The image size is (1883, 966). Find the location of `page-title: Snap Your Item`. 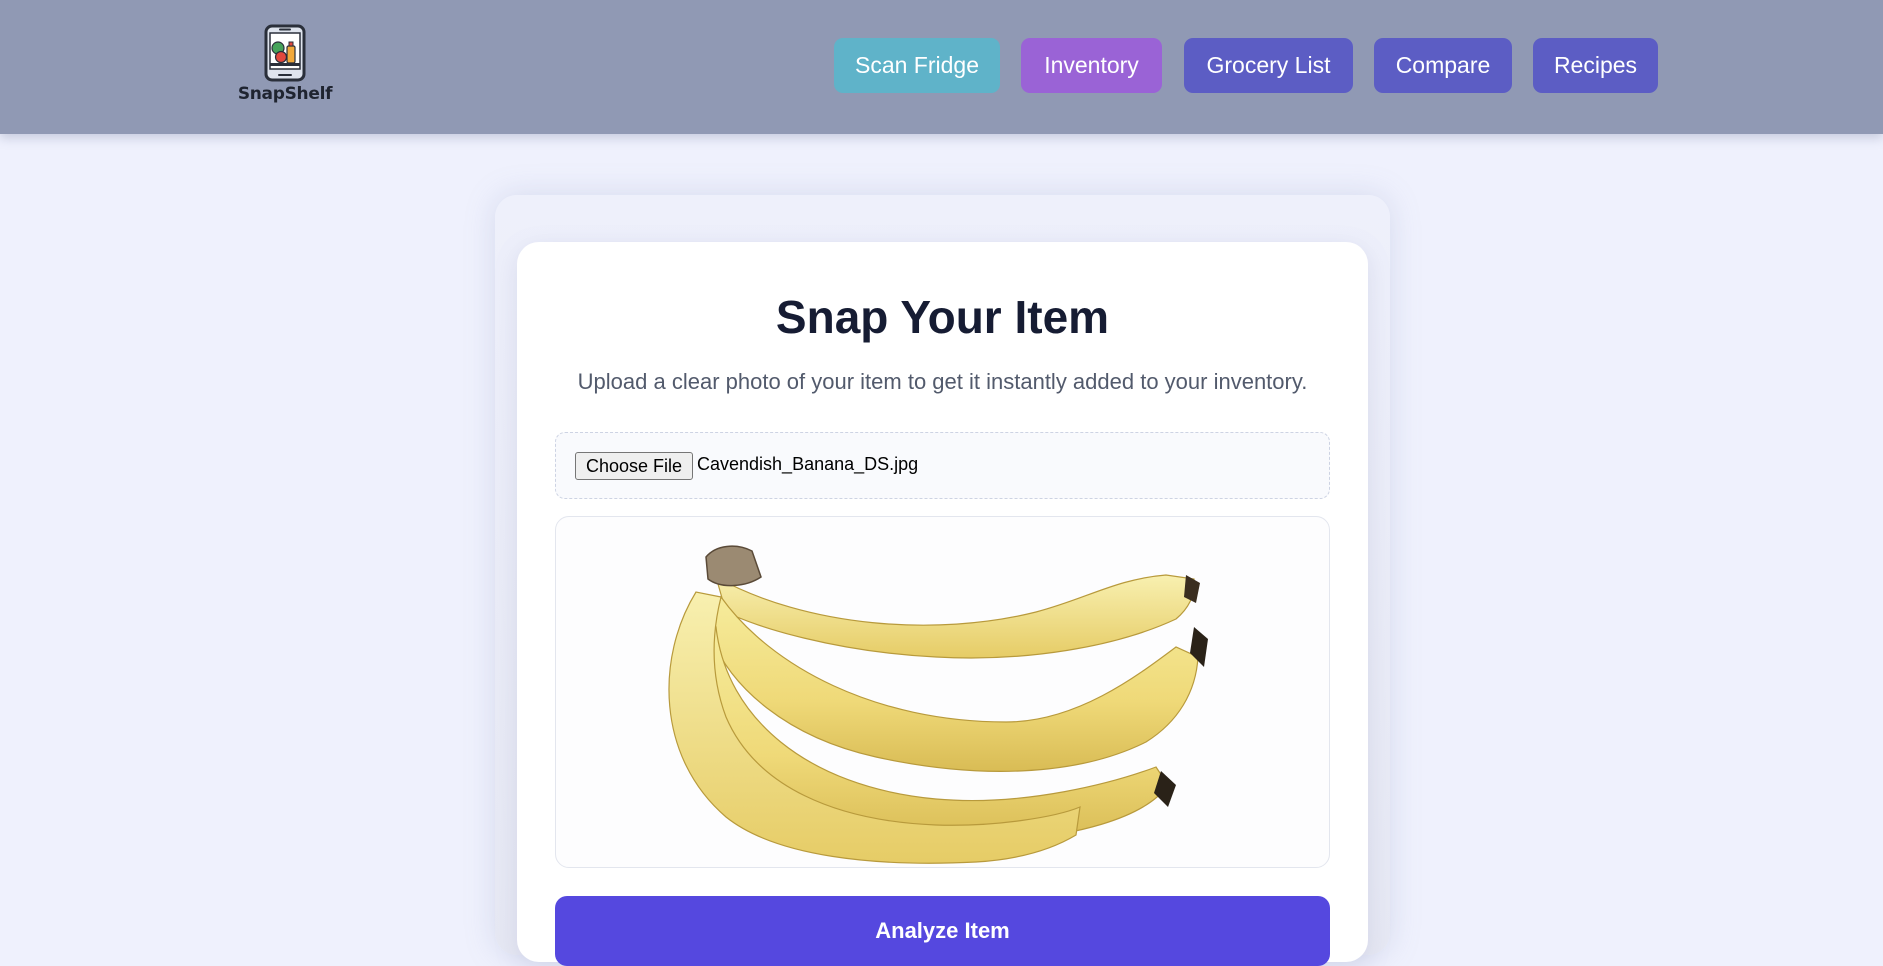

page-title: Snap Your Item is located at coordinates (942, 317).